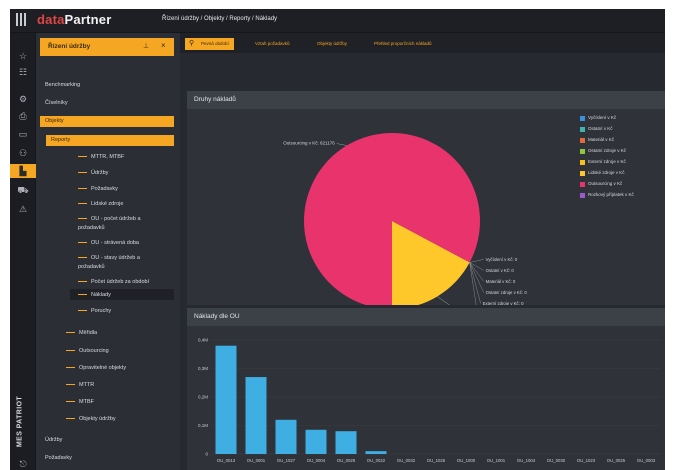 The image size is (673, 470). Describe the element at coordinates (60, 140) in the screenshot. I see `sidebar-item-reporty: Reporty` at that location.